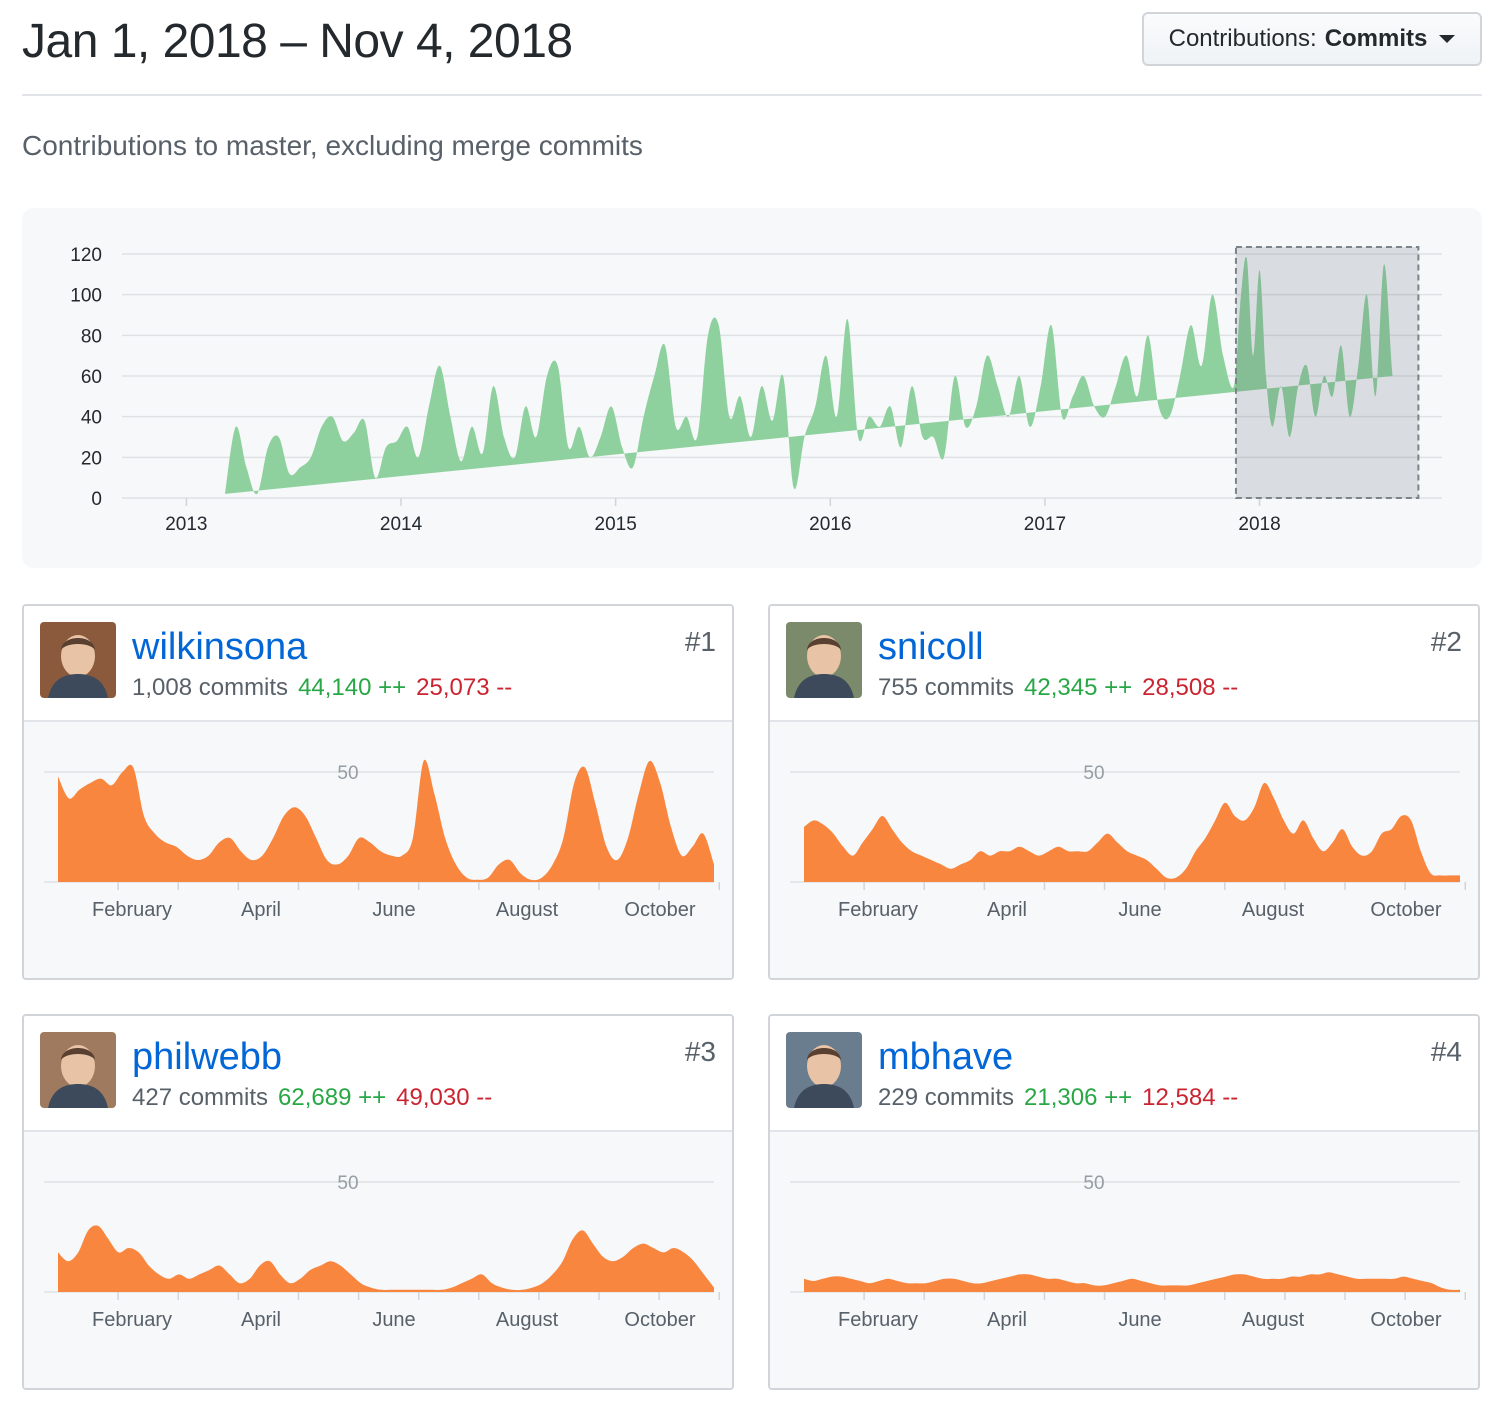 The width and height of the screenshot is (1498, 1412). What do you see at coordinates (1190, 1097) in the screenshot?
I see `deletions-count: 12,584 --` at bounding box center [1190, 1097].